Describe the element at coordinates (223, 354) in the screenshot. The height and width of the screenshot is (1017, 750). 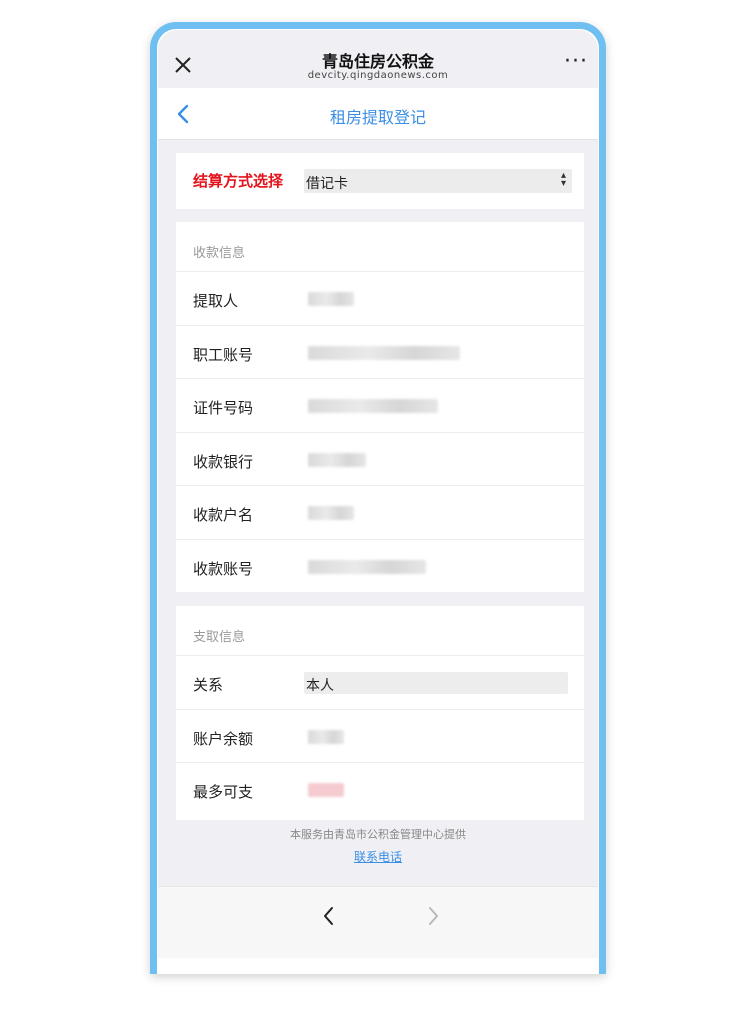
I see `employee-account-label: 职工账号` at that location.